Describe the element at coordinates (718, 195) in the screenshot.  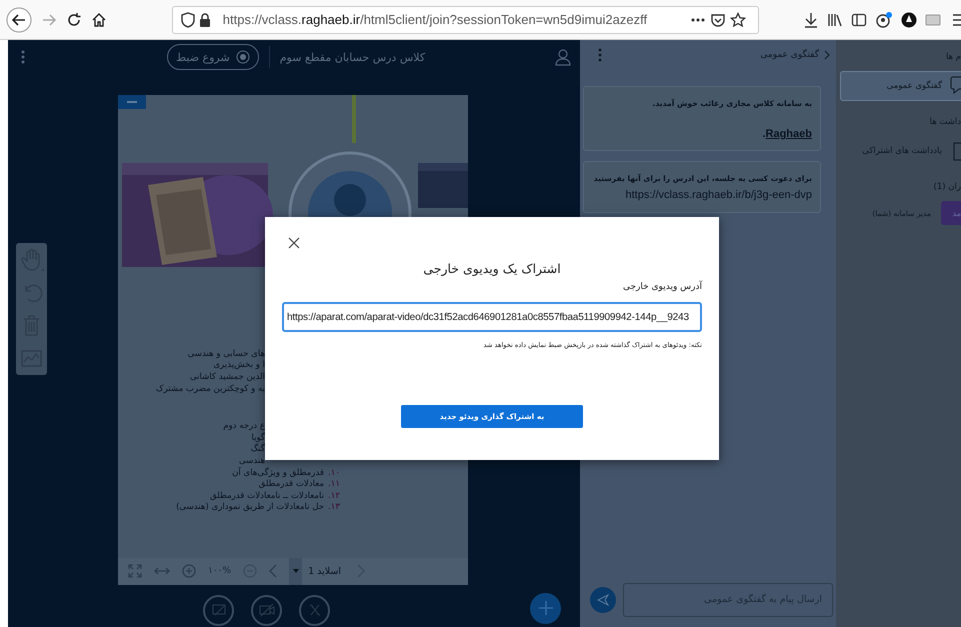
I see `message-link-text: https://vclass.raghaeb.ir/b/j3g-een-dvp` at that location.